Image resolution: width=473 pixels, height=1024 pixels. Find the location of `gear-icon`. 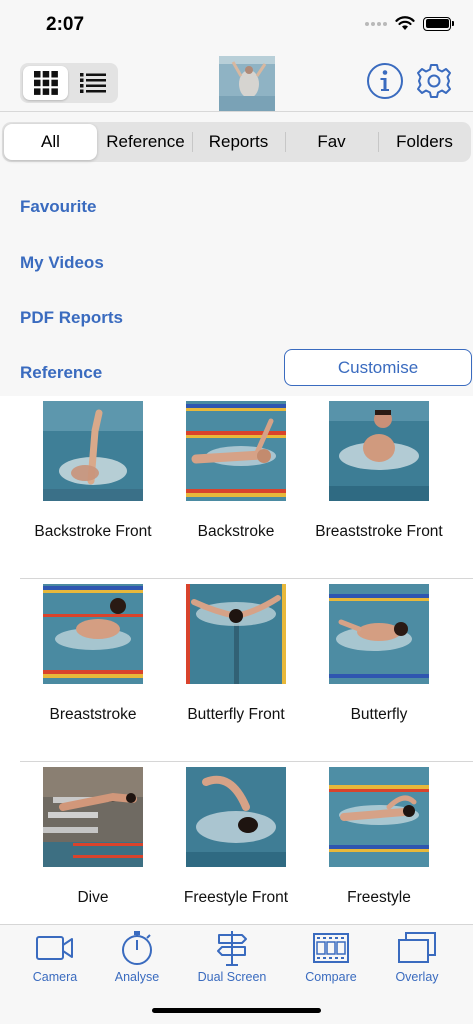

gear-icon is located at coordinates (434, 81).